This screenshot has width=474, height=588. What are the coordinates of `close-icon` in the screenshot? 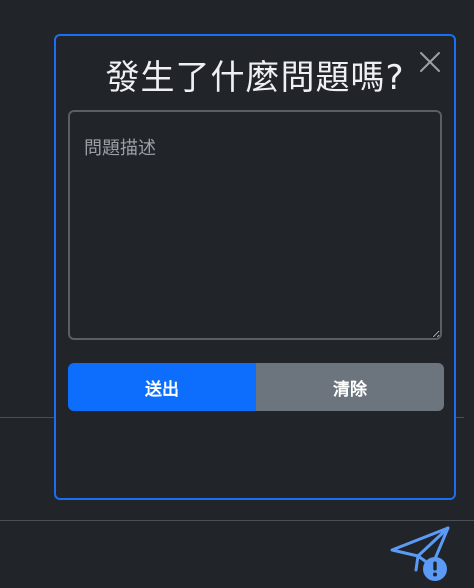 It's located at (430, 62).